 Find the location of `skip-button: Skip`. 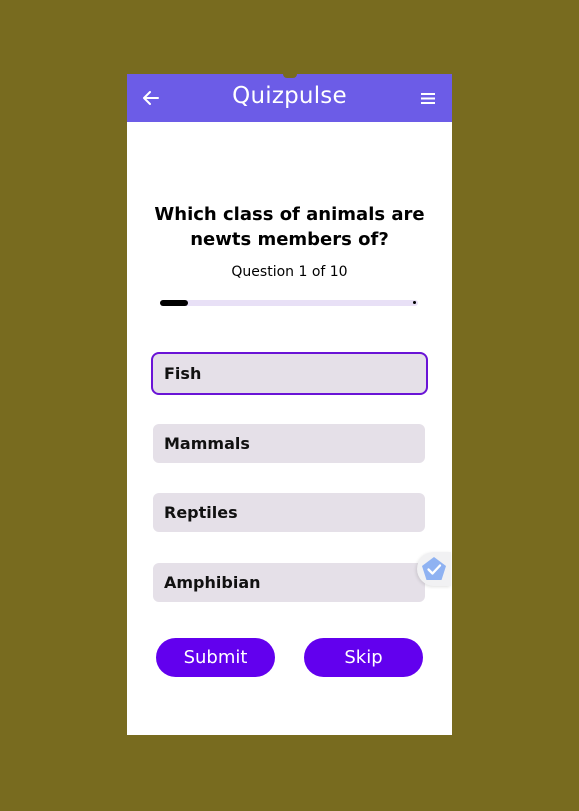

skip-button: Skip is located at coordinates (363, 657).